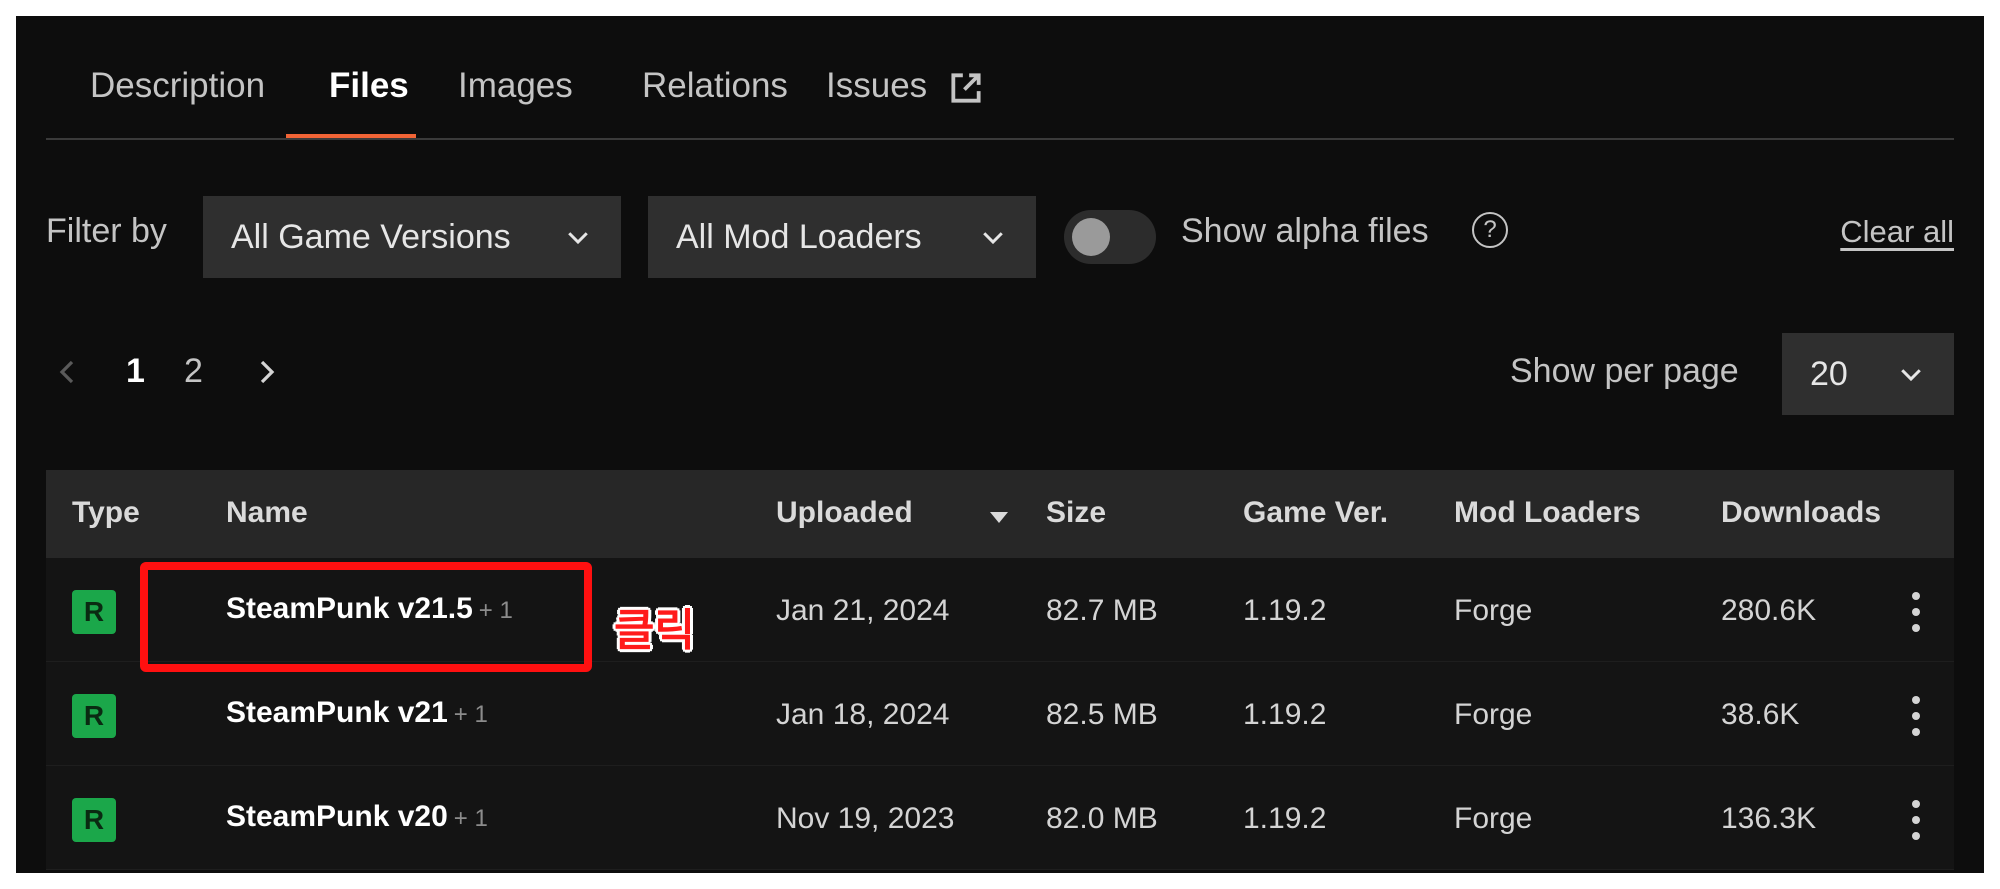  What do you see at coordinates (1547, 512) in the screenshot?
I see `header-mod-loaders: Mod Loaders` at bounding box center [1547, 512].